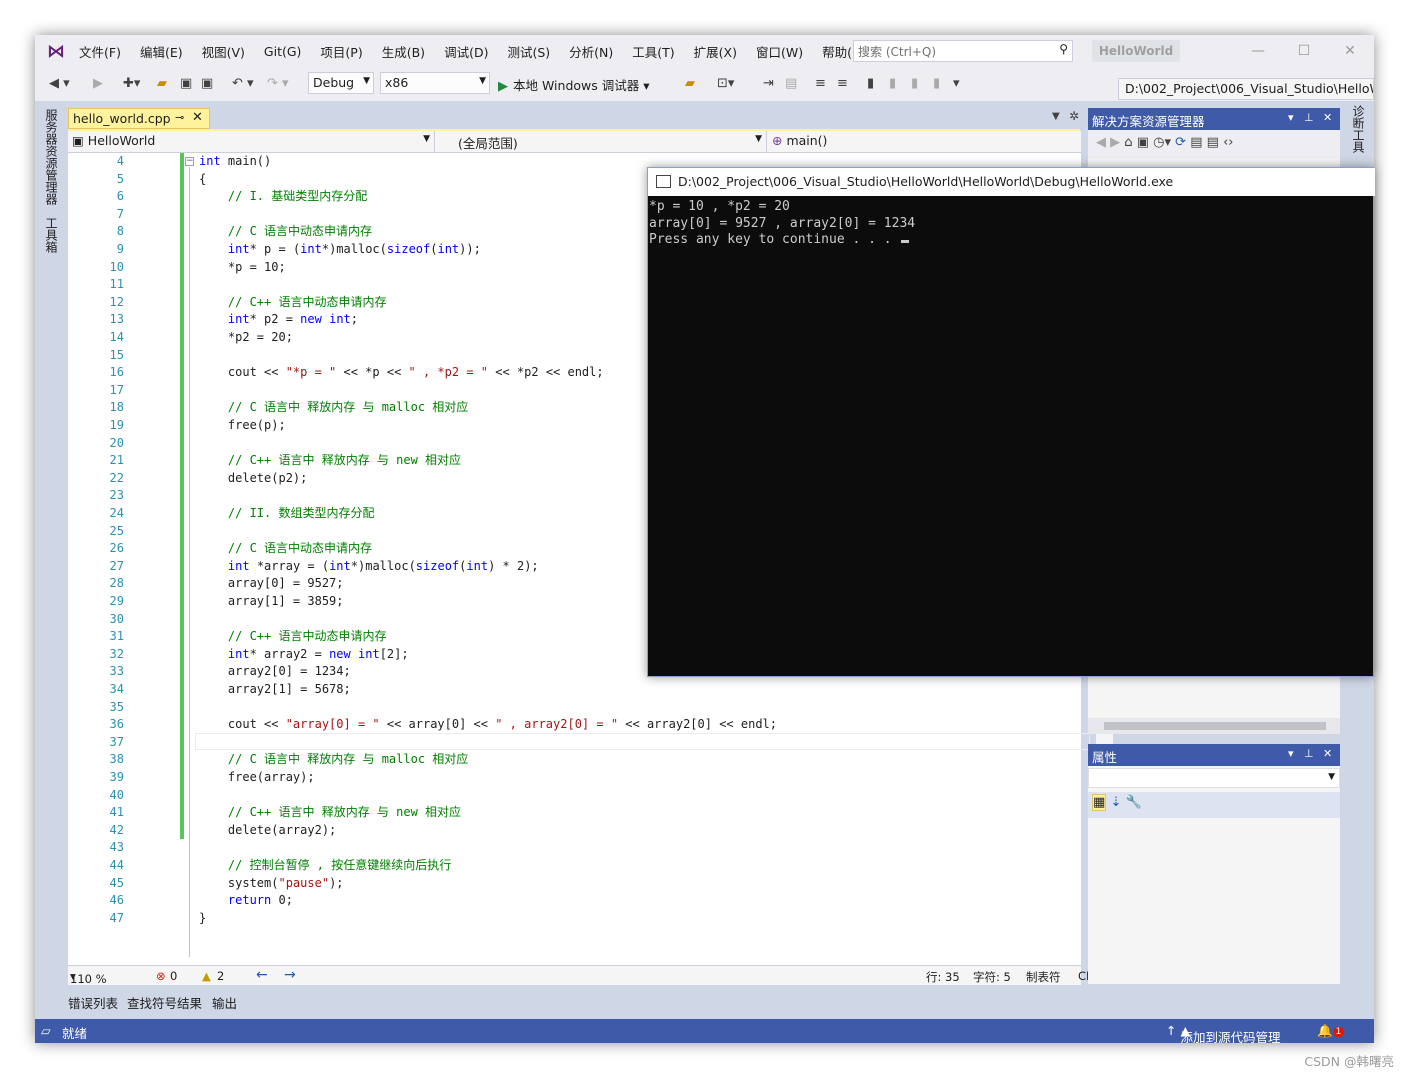 The width and height of the screenshot is (1408, 1078). What do you see at coordinates (197, 117) in the screenshot?
I see `close-tab-icon: ✕` at bounding box center [197, 117].